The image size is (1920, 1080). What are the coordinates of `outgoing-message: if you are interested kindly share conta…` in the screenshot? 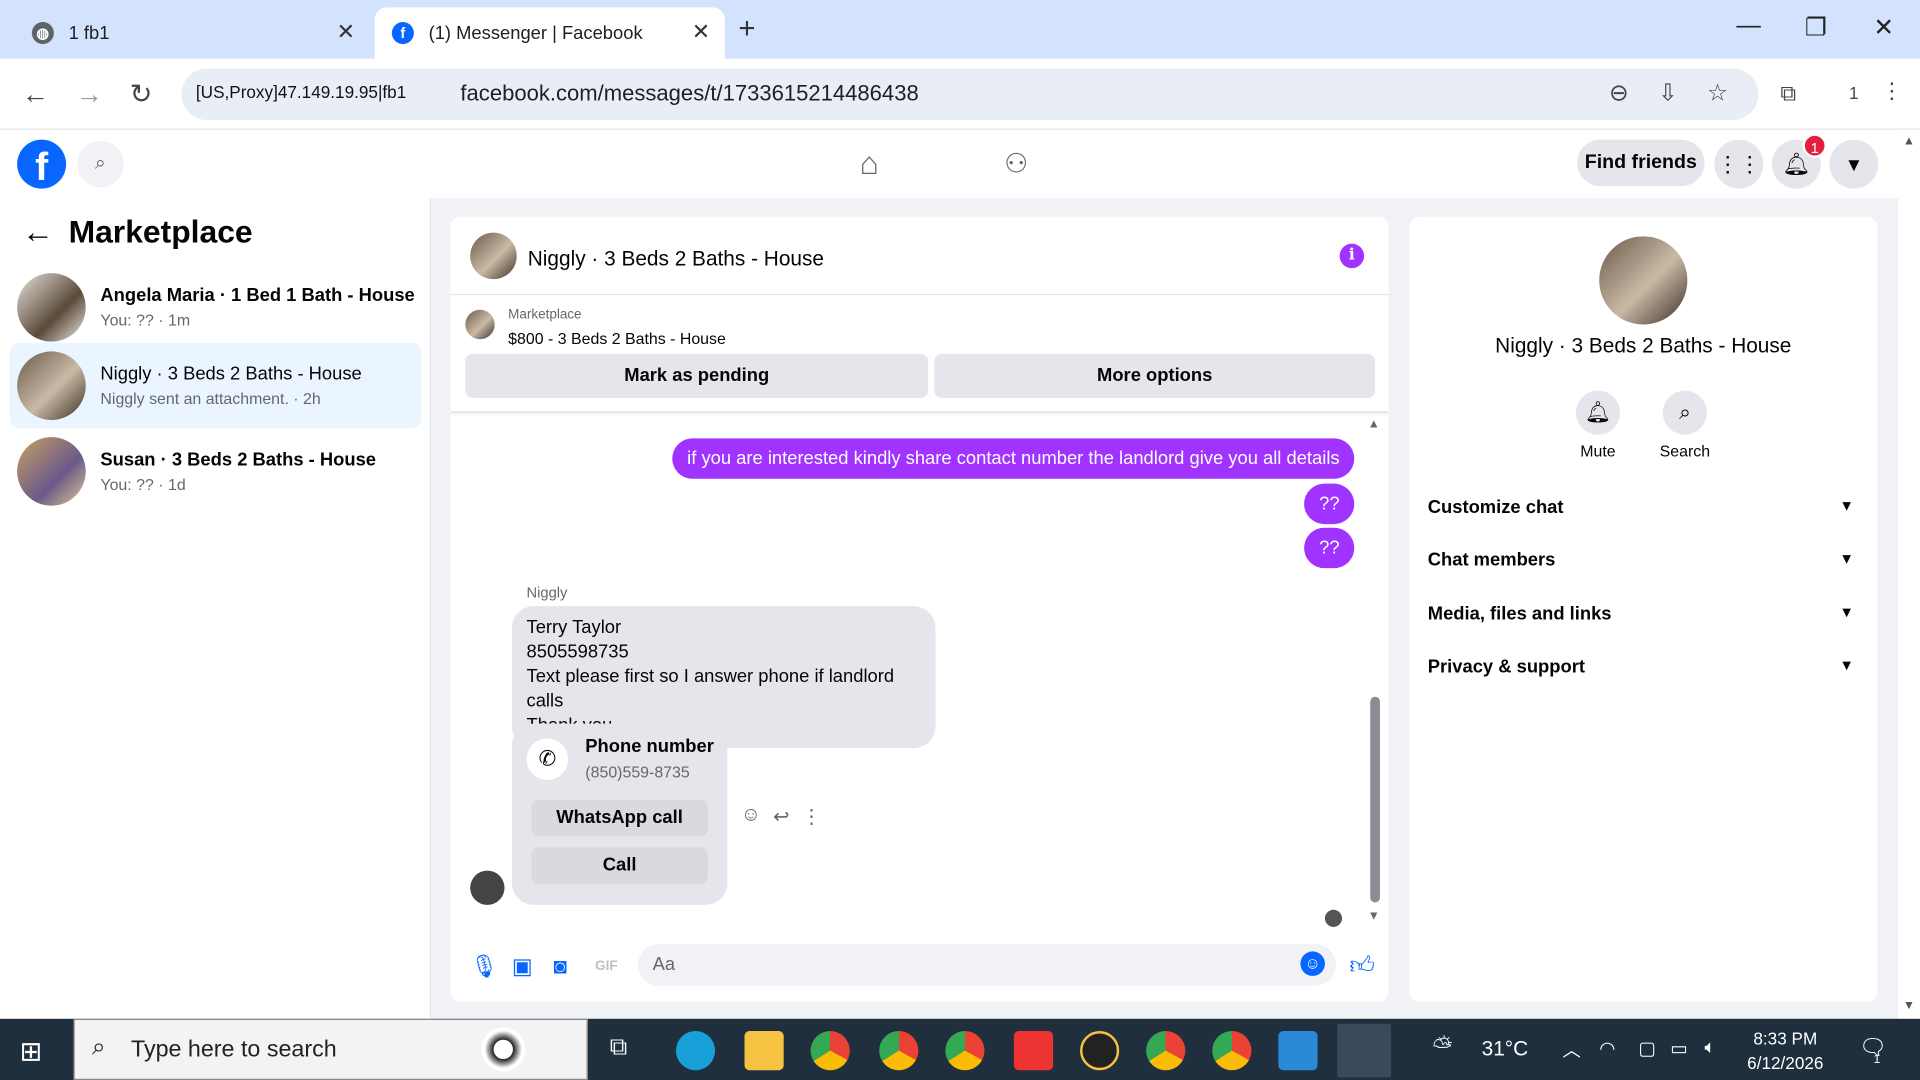 It's located at (1013, 458).